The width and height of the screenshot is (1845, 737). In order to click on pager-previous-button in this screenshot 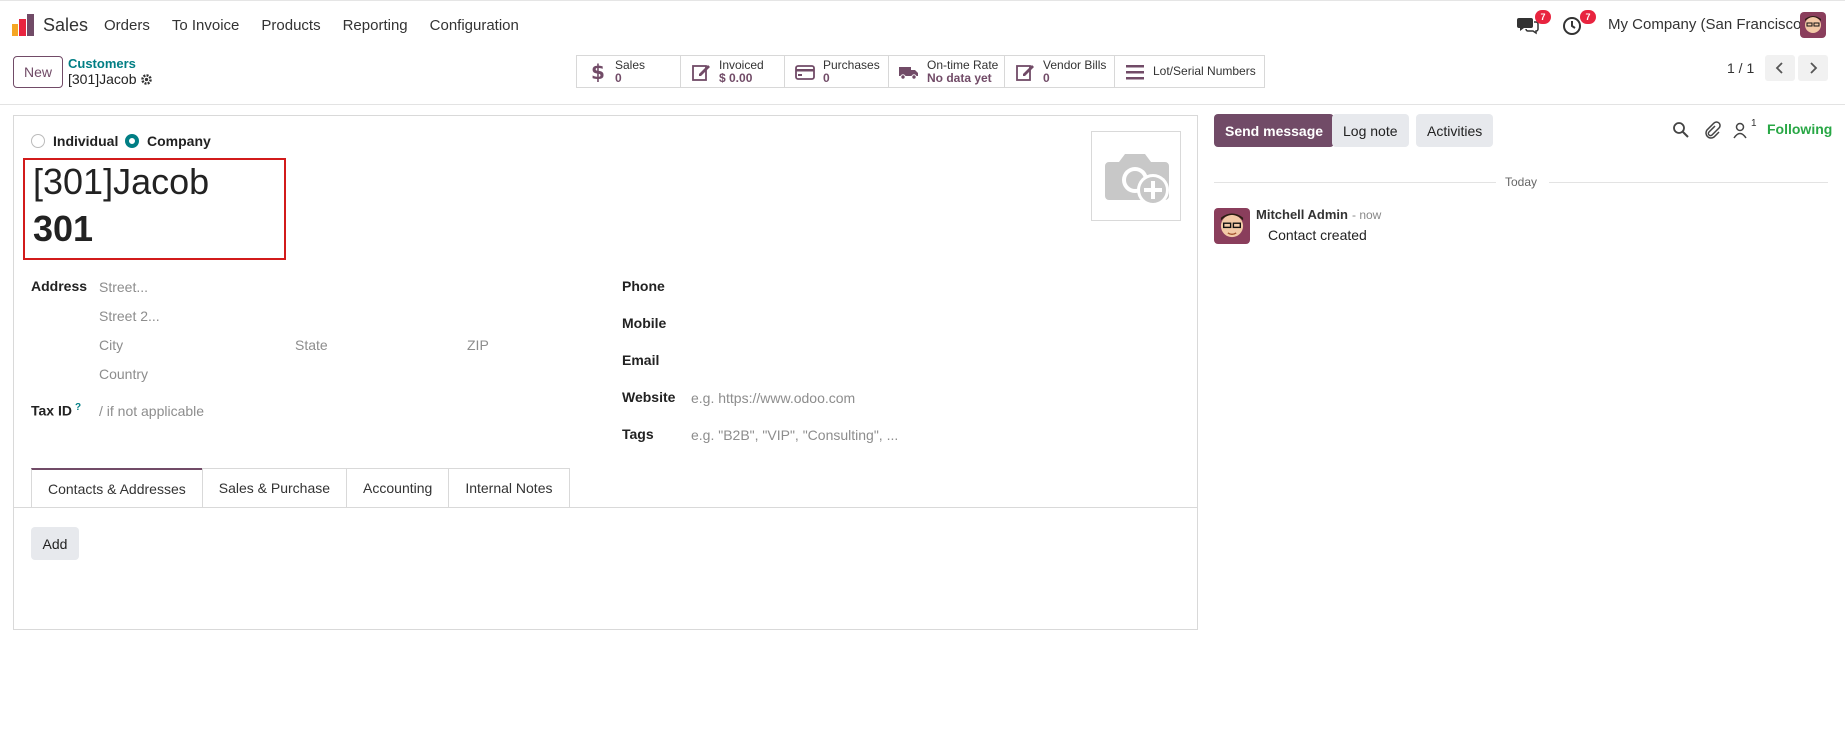, I will do `click(1780, 68)`.